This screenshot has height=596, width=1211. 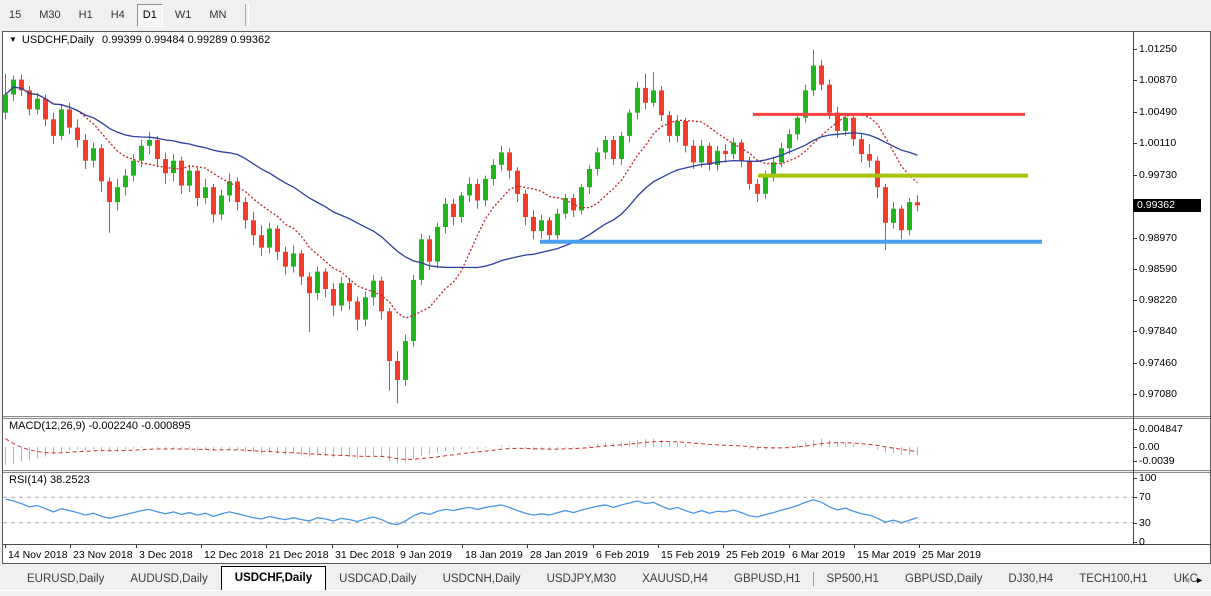 What do you see at coordinates (1145, 497) in the screenshot?
I see `rsi-axis-label: 70` at bounding box center [1145, 497].